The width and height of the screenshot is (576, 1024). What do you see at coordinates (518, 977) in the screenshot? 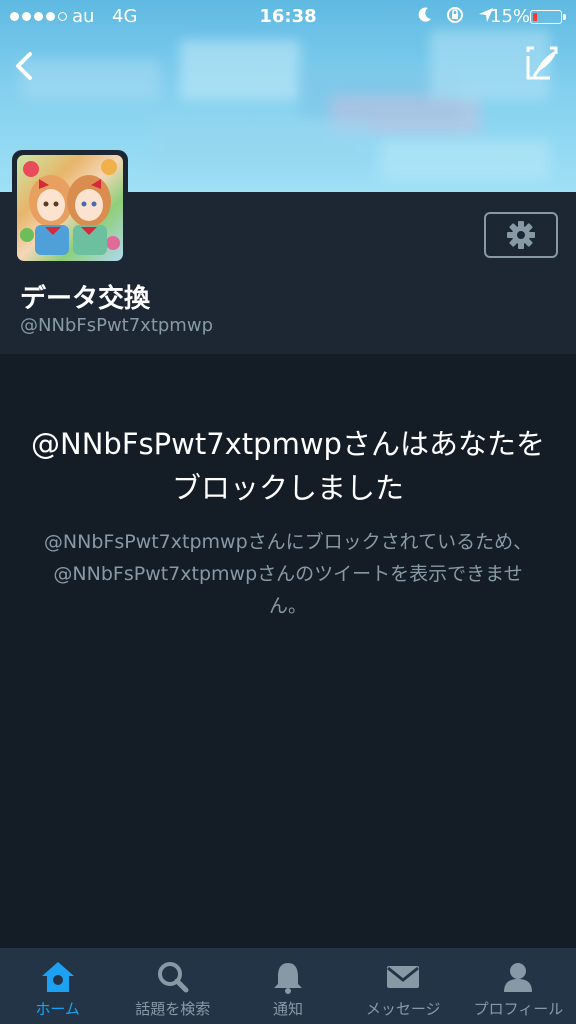
I see `person-icon` at bounding box center [518, 977].